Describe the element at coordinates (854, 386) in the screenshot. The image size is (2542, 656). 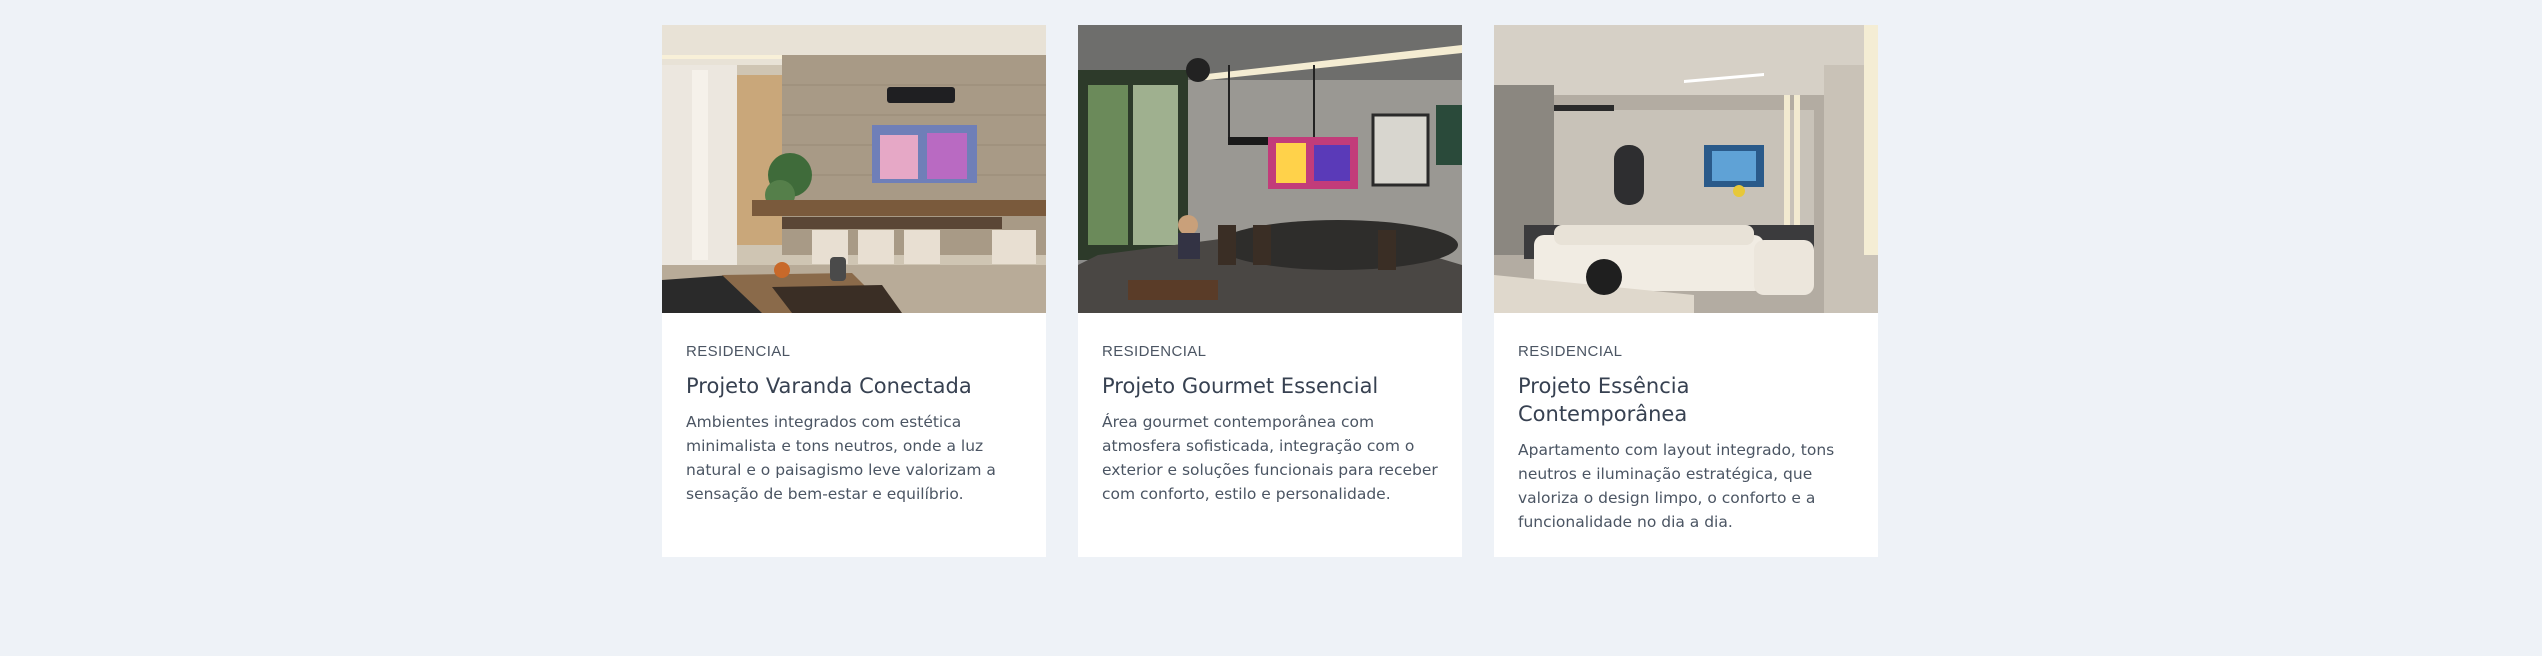
I see `project-title: Projeto Varanda Conectada` at that location.